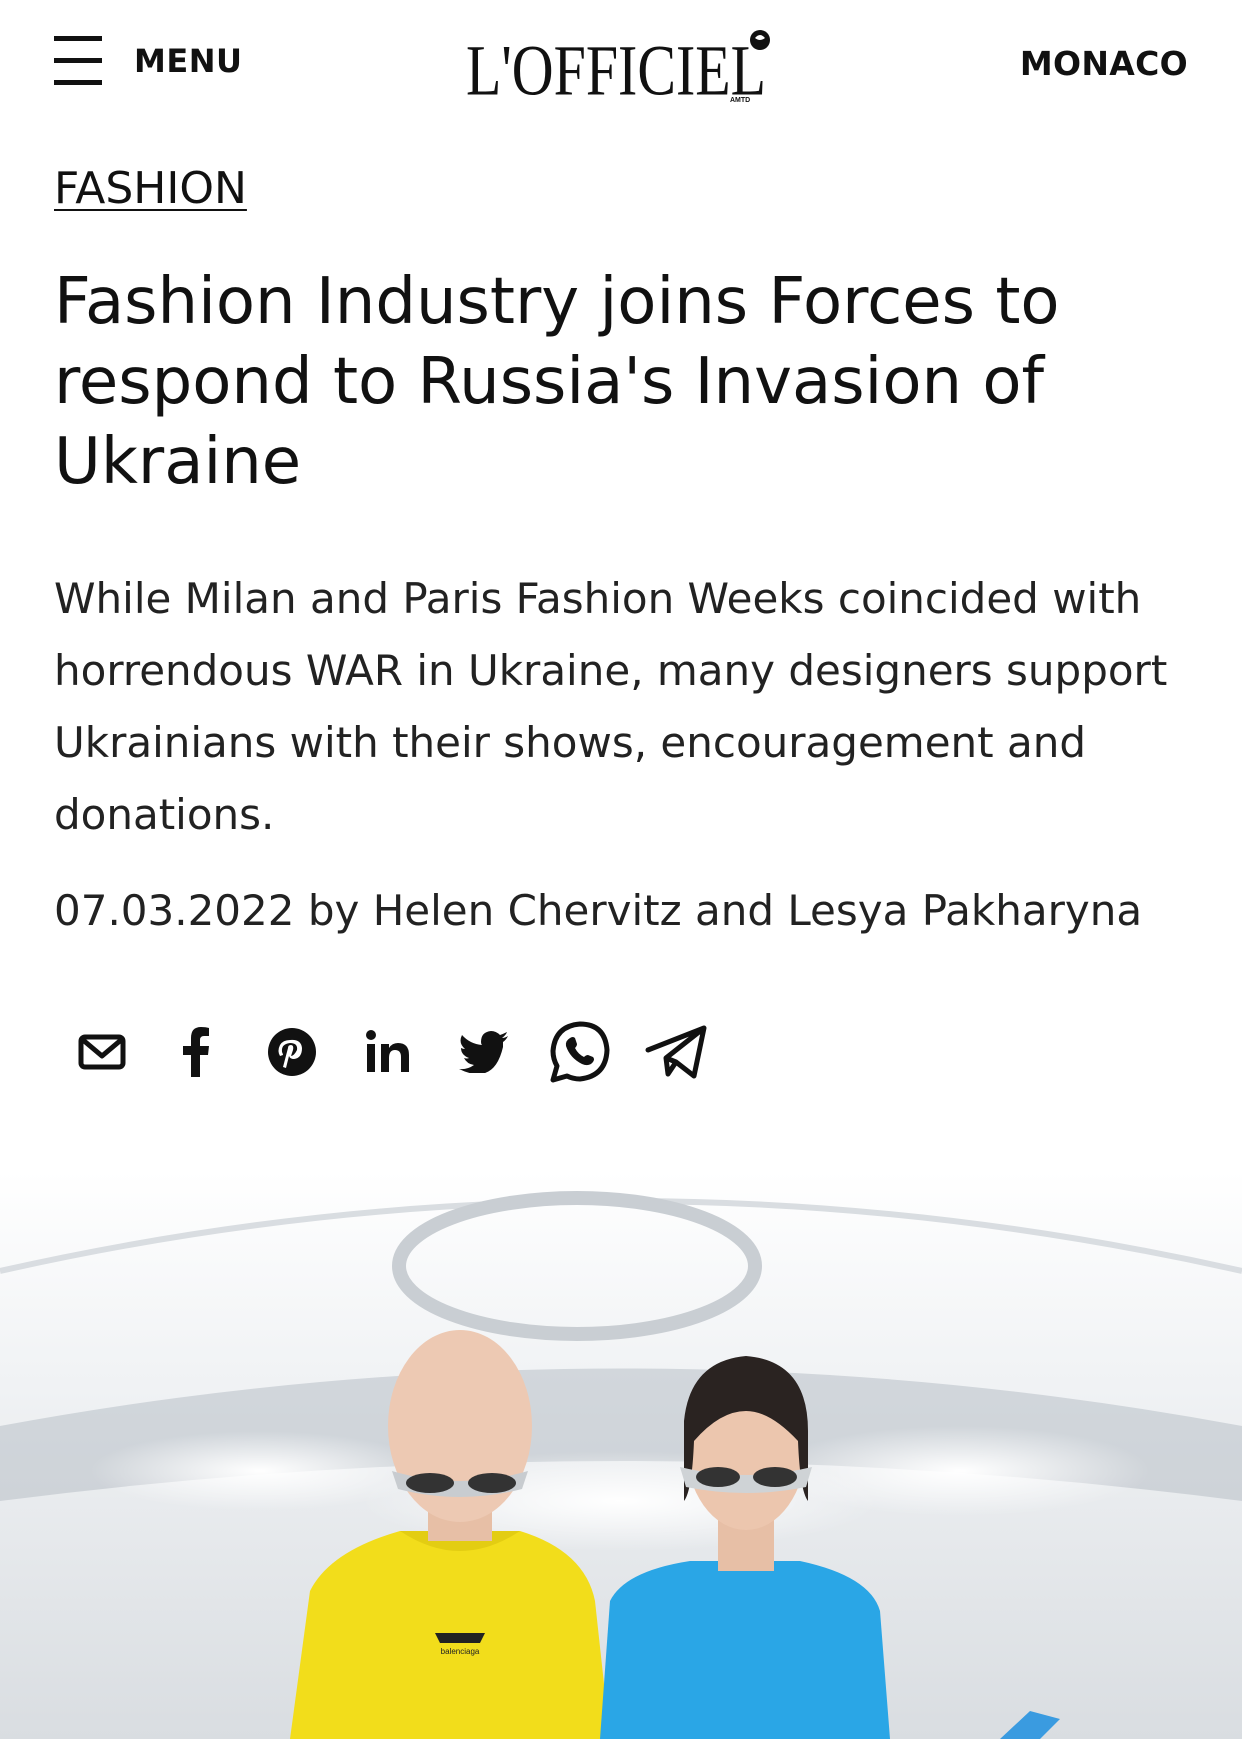 This screenshot has width=1242, height=1739. I want to click on menu-label: MENU, so click(188, 61).